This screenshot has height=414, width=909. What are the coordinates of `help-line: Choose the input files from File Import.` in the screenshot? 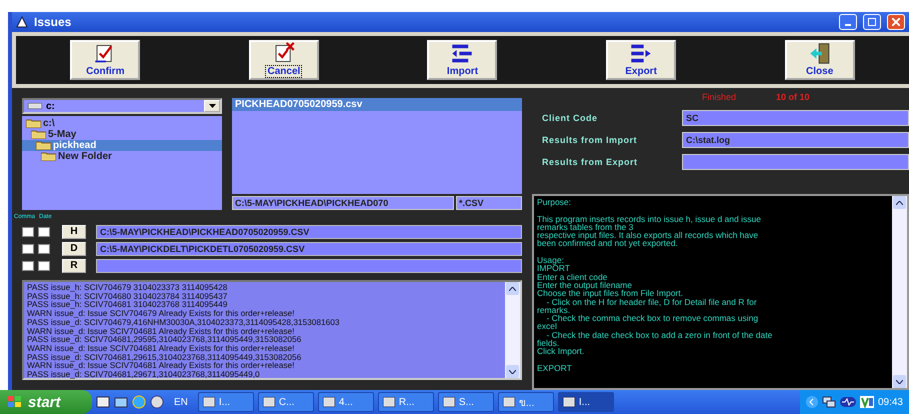 It's located at (610, 293).